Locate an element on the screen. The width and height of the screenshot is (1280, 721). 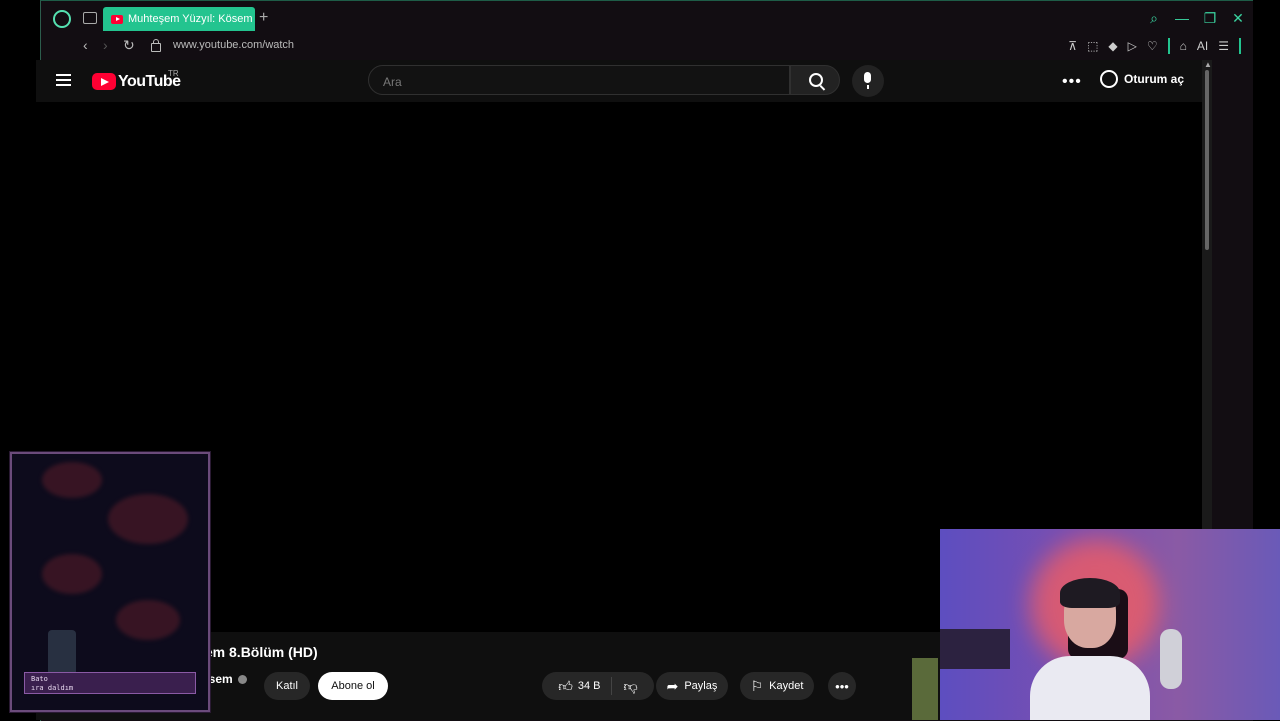
scrollbar-thumb is located at coordinates (1207, 160).